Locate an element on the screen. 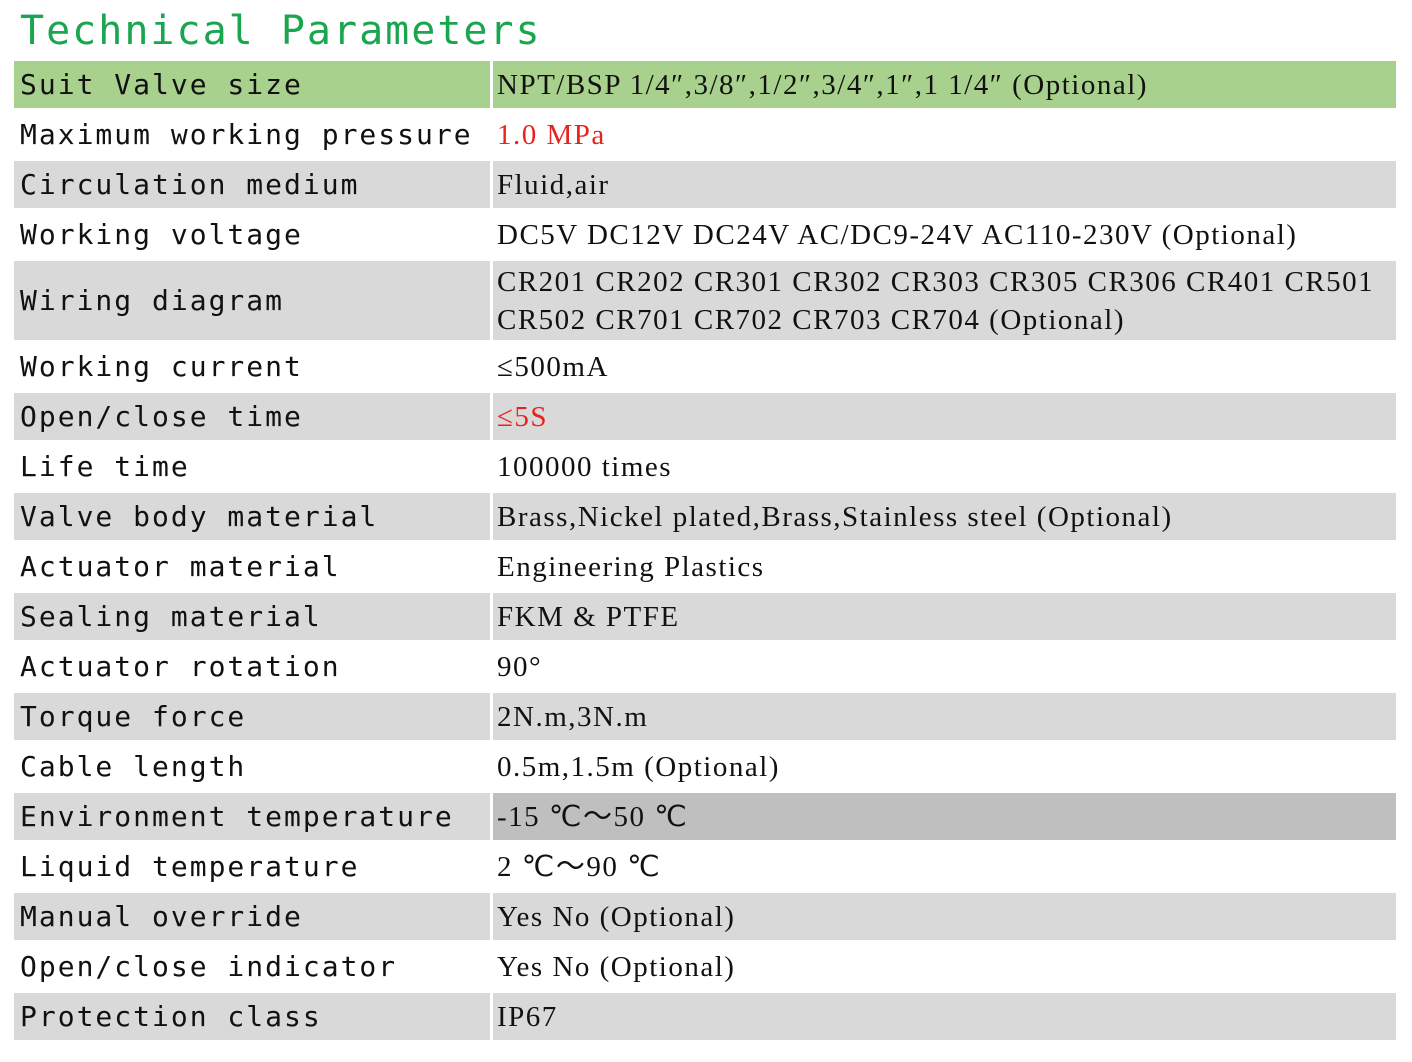 This screenshot has height=1062, width=1412. parameter-value: 2N.m,3N.m is located at coordinates (944, 718).